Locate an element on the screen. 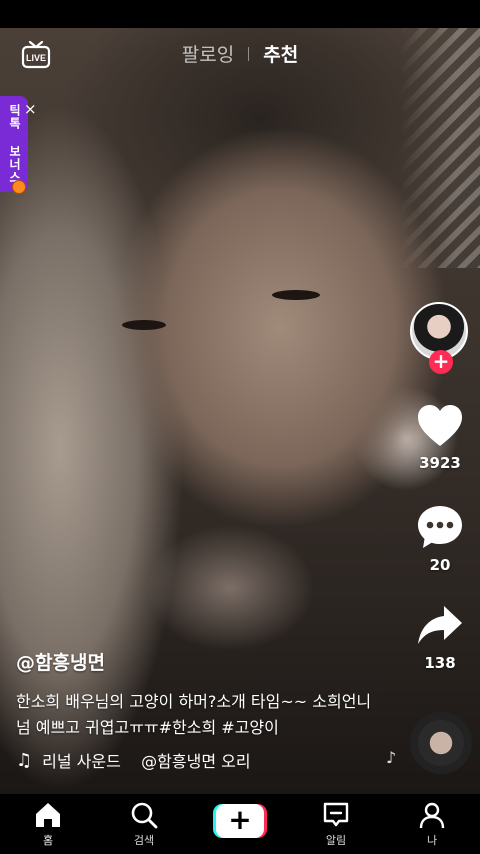 The image size is (480, 854). music-ticker: ♫ 리널 사운드 @함흥냉면 오리 is located at coordinates (146, 760).